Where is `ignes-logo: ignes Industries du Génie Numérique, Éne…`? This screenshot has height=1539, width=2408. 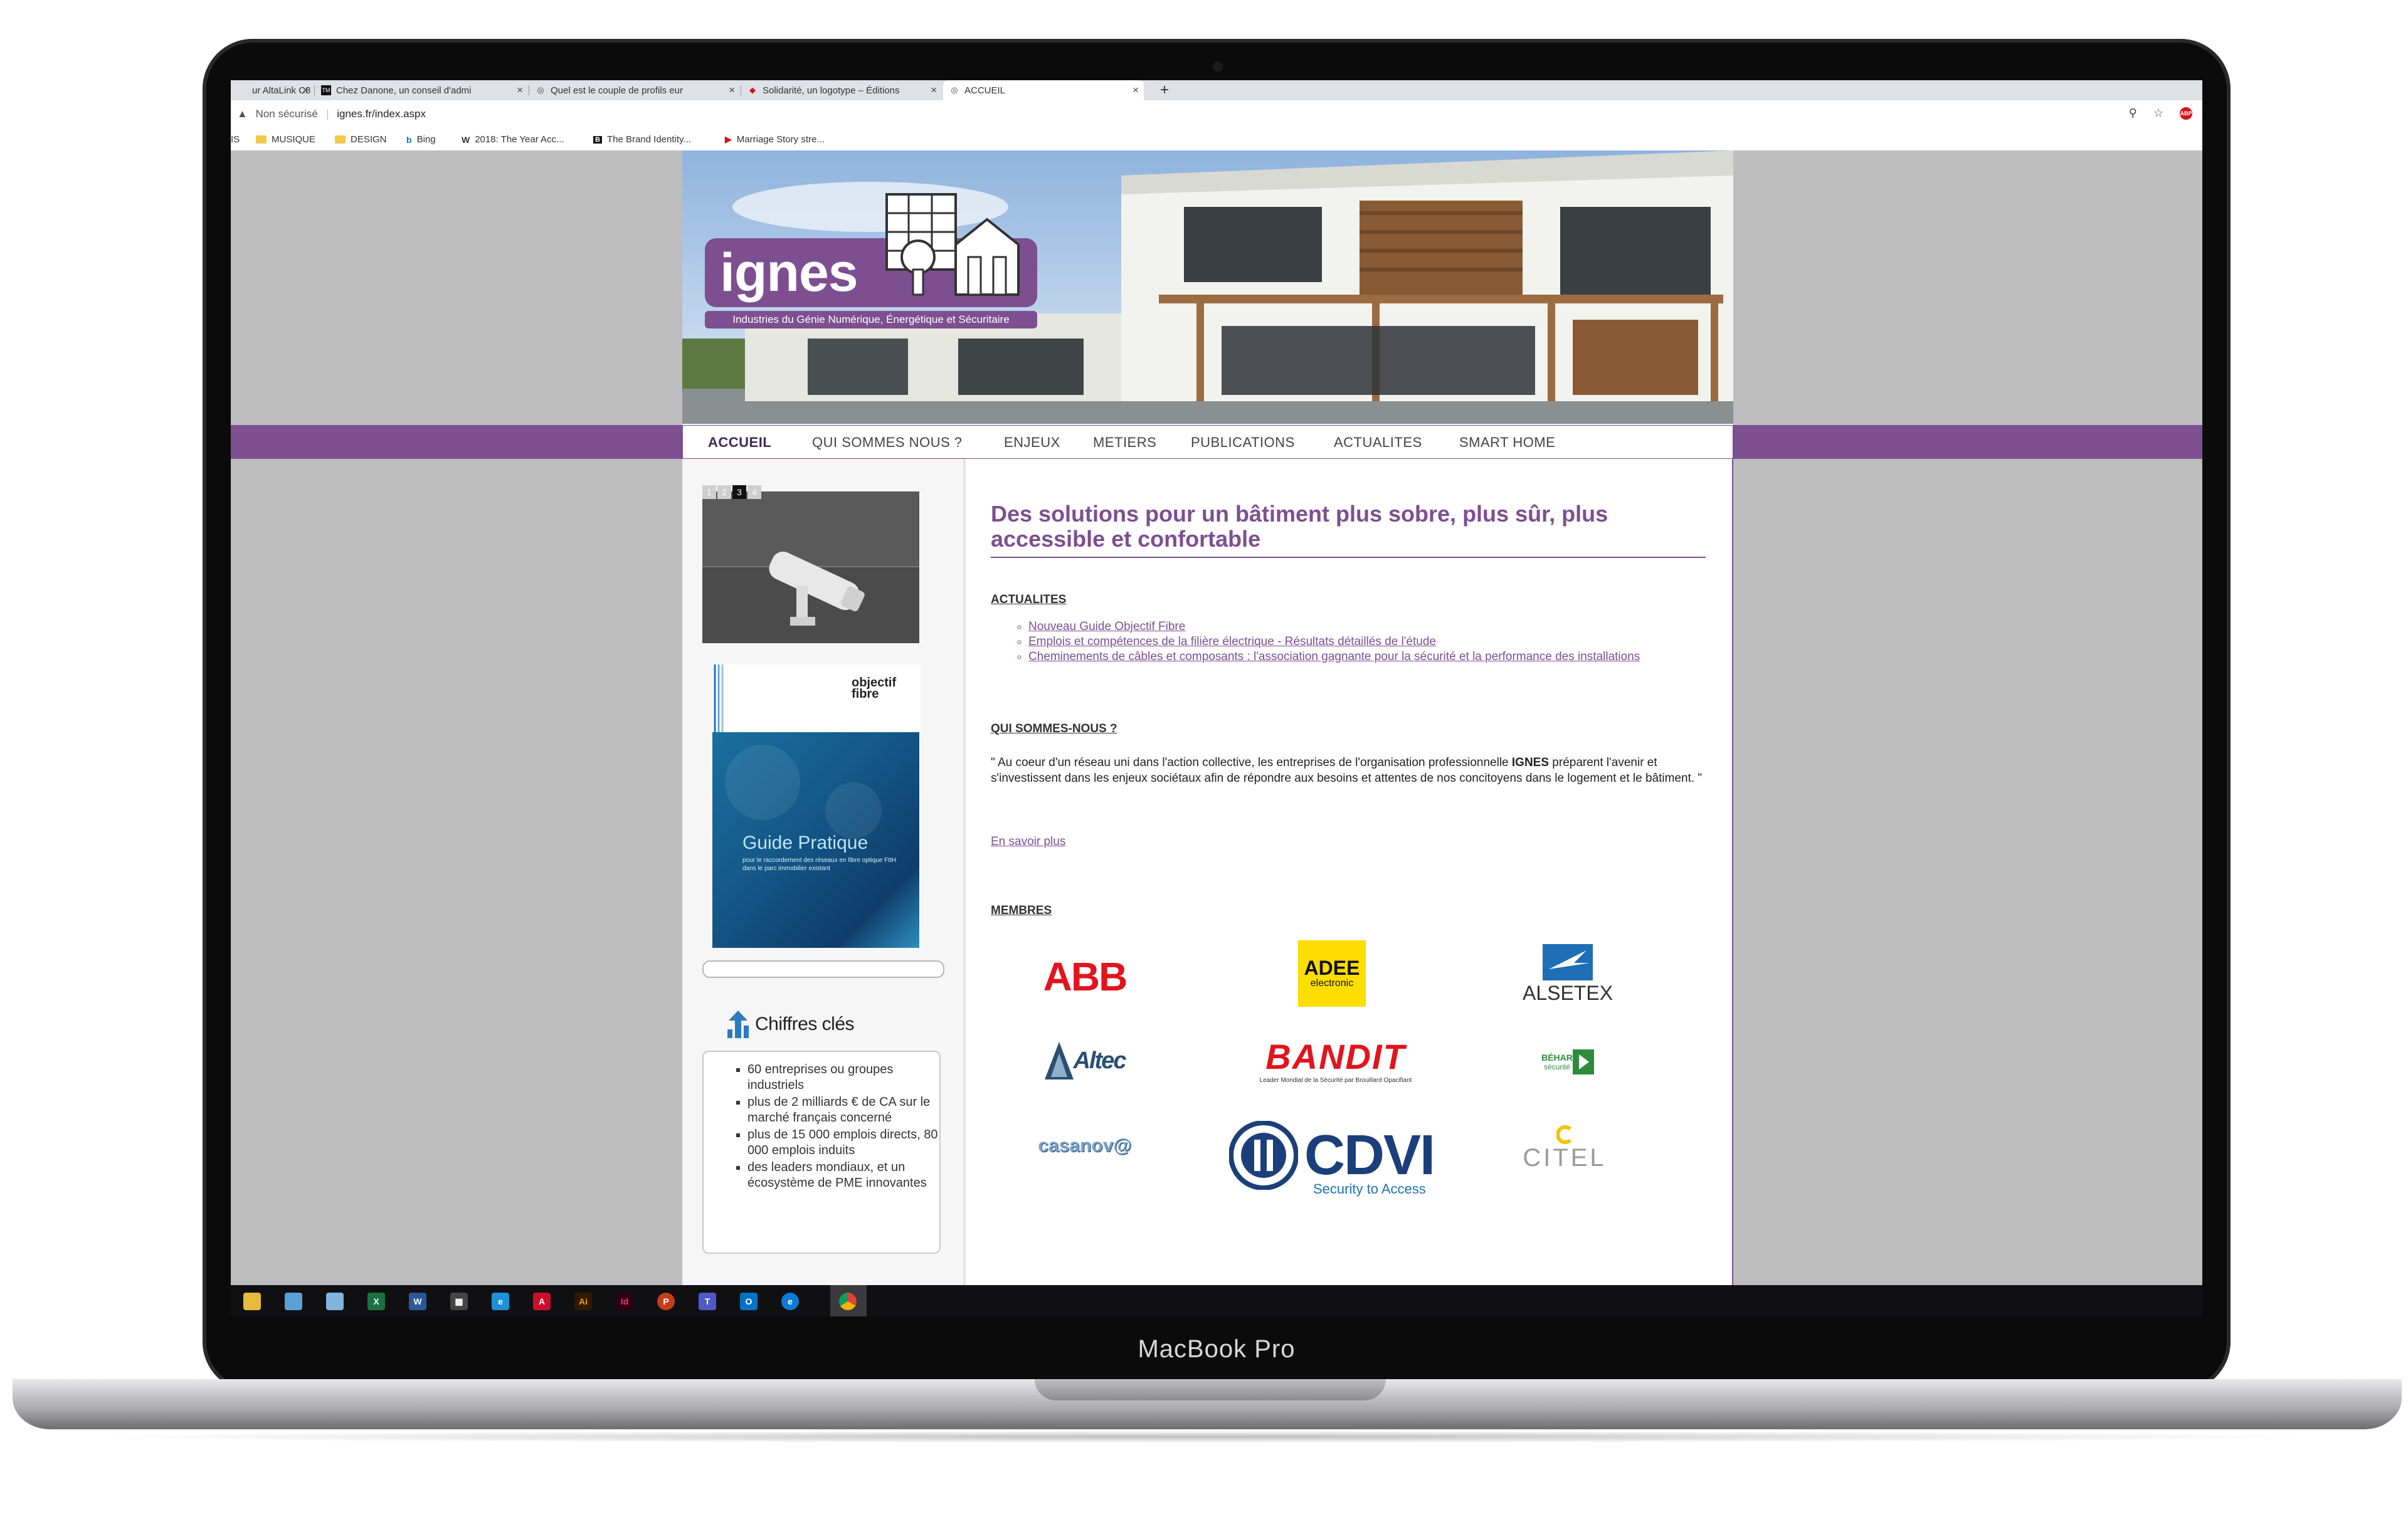
ignes-logo: ignes Industries du Génie Numérique, Éne… is located at coordinates (871, 260).